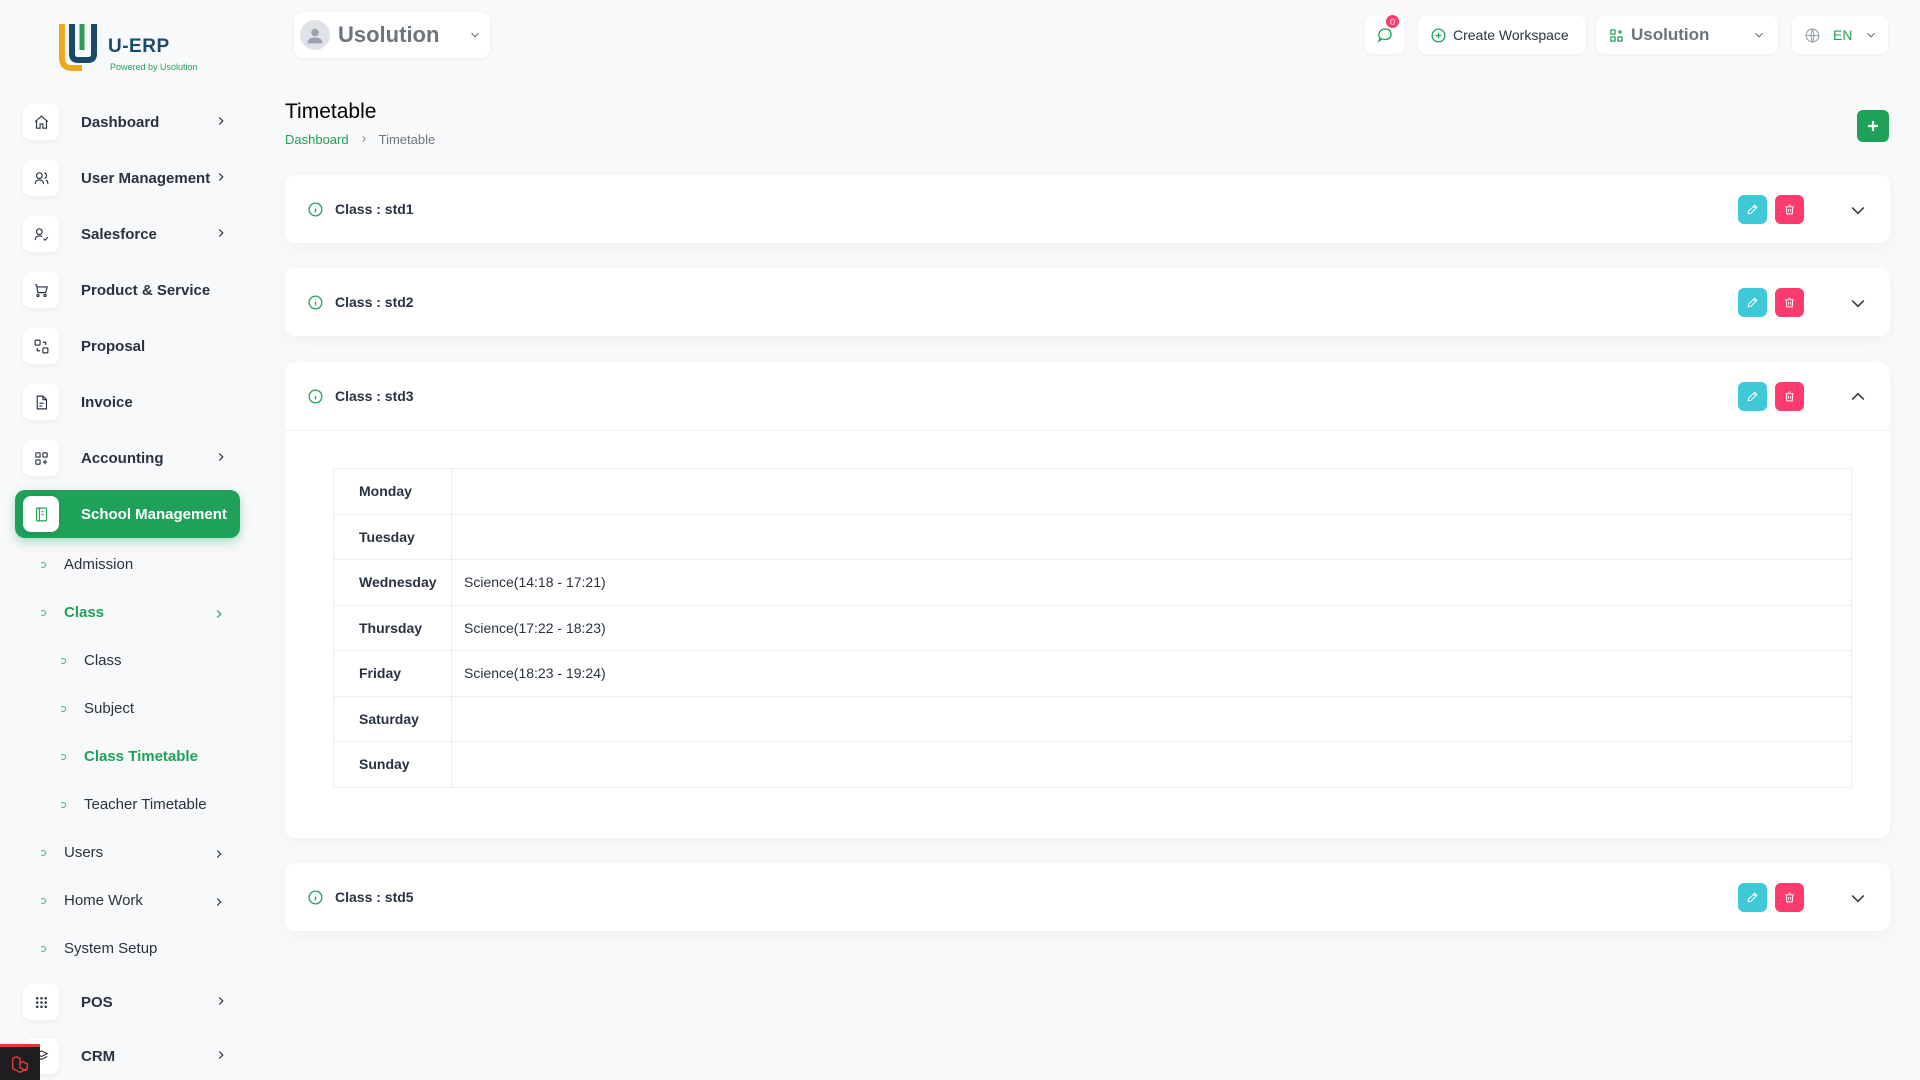 The image size is (1920, 1080). I want to click on entry-cell: Science(18:23 - 19:24), so click(535, 673).